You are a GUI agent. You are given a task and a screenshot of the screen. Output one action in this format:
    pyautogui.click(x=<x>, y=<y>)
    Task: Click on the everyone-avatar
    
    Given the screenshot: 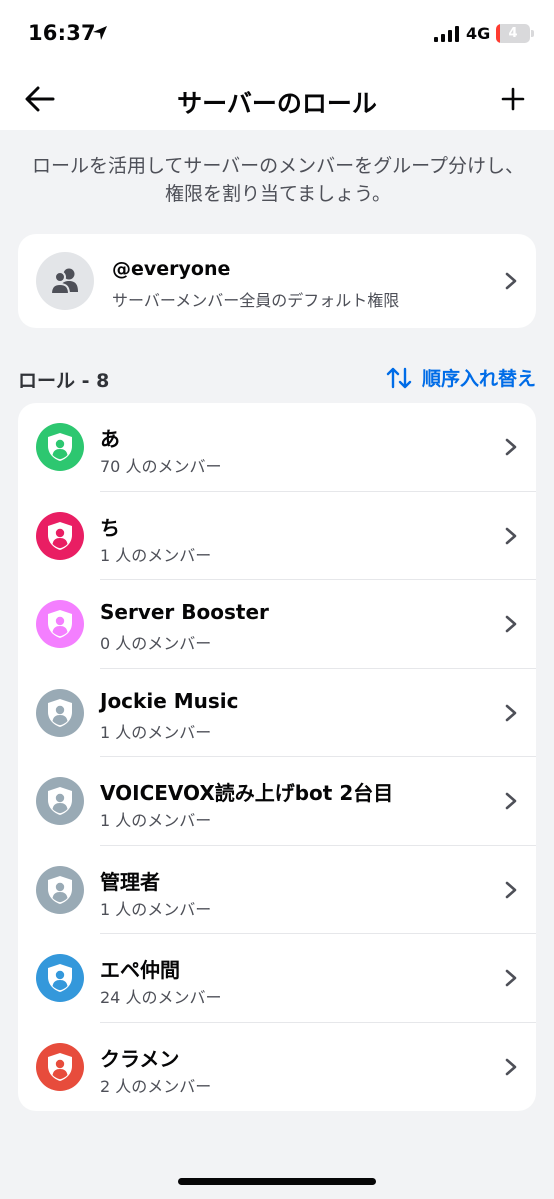 What is the action you would take?
    pyautogui.click(x=65, y=281)
    